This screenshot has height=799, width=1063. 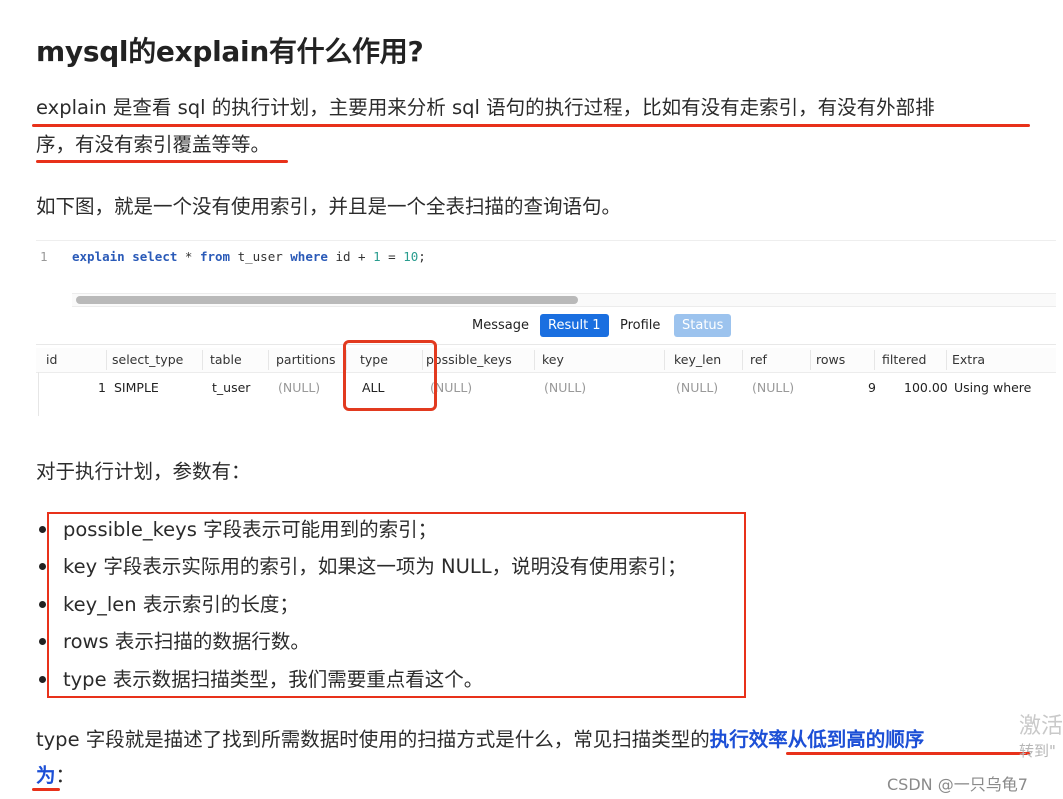 What do you see at coordinates (98, 256) in the screenshot?
I see `code-keyword: explain` at bounding box center [98, 256].